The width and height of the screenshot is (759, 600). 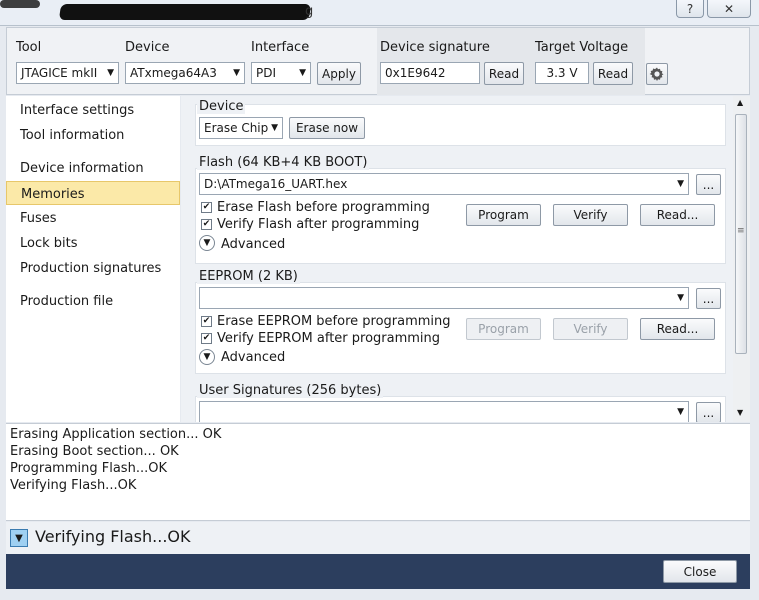 I want to click on window-title: g, so click(x=309, y=11).